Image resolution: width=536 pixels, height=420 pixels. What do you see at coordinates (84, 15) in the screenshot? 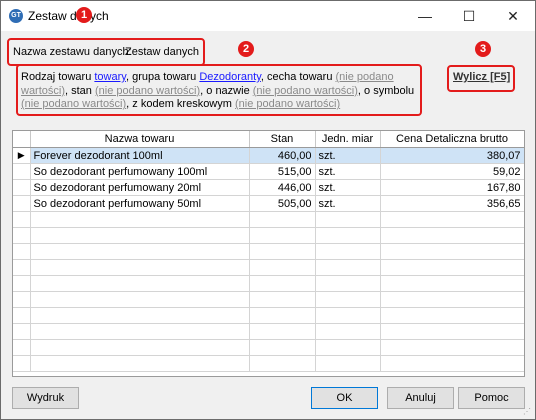
I see `annotation-badge-1: 1` at bounding box center [84, 15].